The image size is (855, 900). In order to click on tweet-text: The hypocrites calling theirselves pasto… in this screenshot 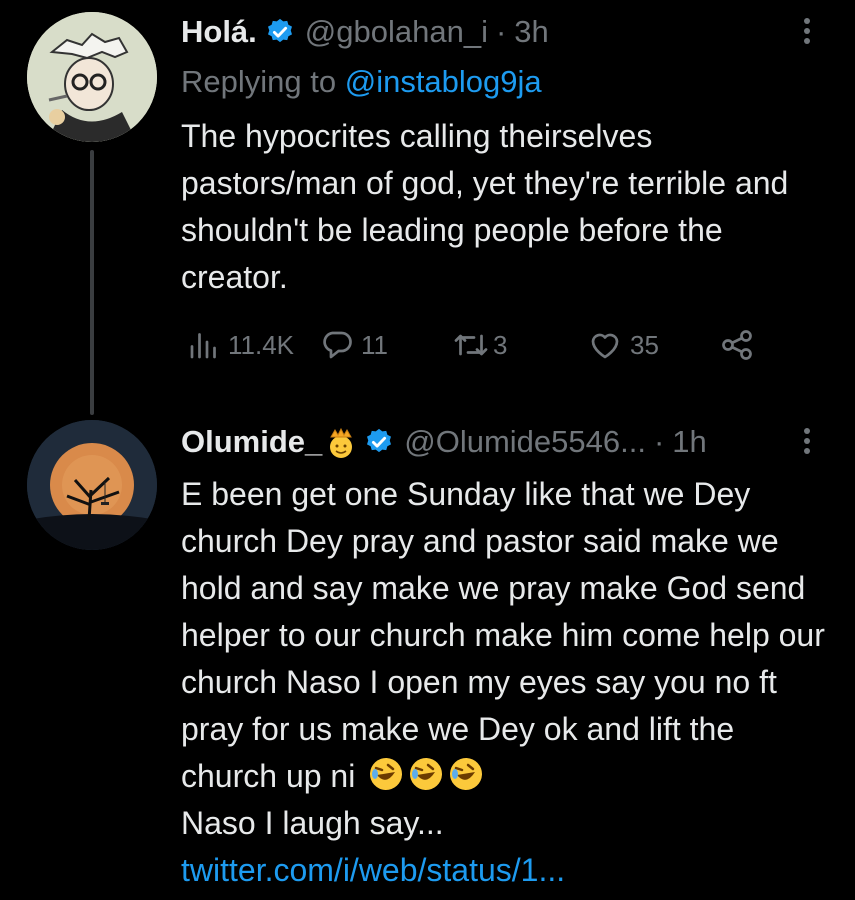, I will do `click(485, 206)`.